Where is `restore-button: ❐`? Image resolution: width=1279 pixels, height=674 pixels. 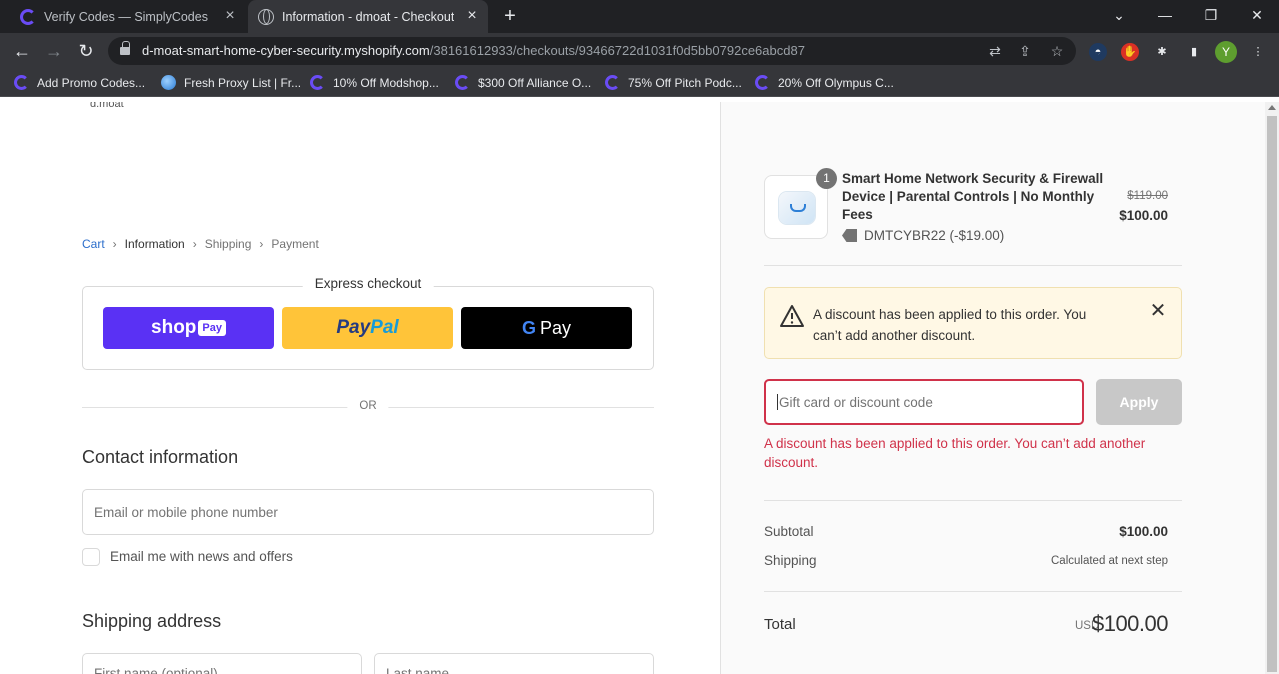 restore-button: ❐ is located at coordinates (1211, 15).